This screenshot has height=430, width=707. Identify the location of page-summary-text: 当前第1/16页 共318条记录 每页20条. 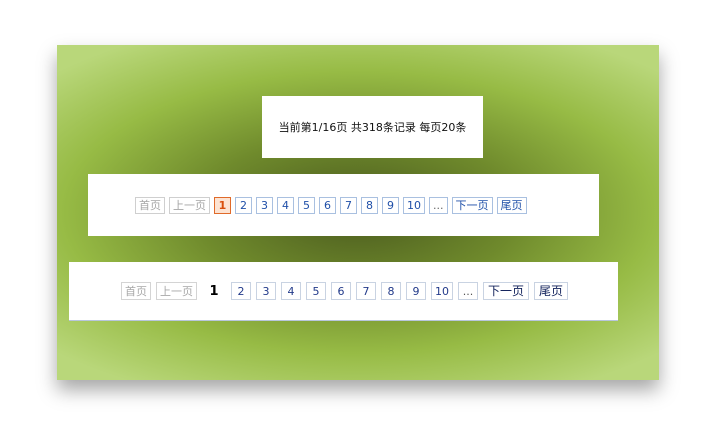
(372, 127).